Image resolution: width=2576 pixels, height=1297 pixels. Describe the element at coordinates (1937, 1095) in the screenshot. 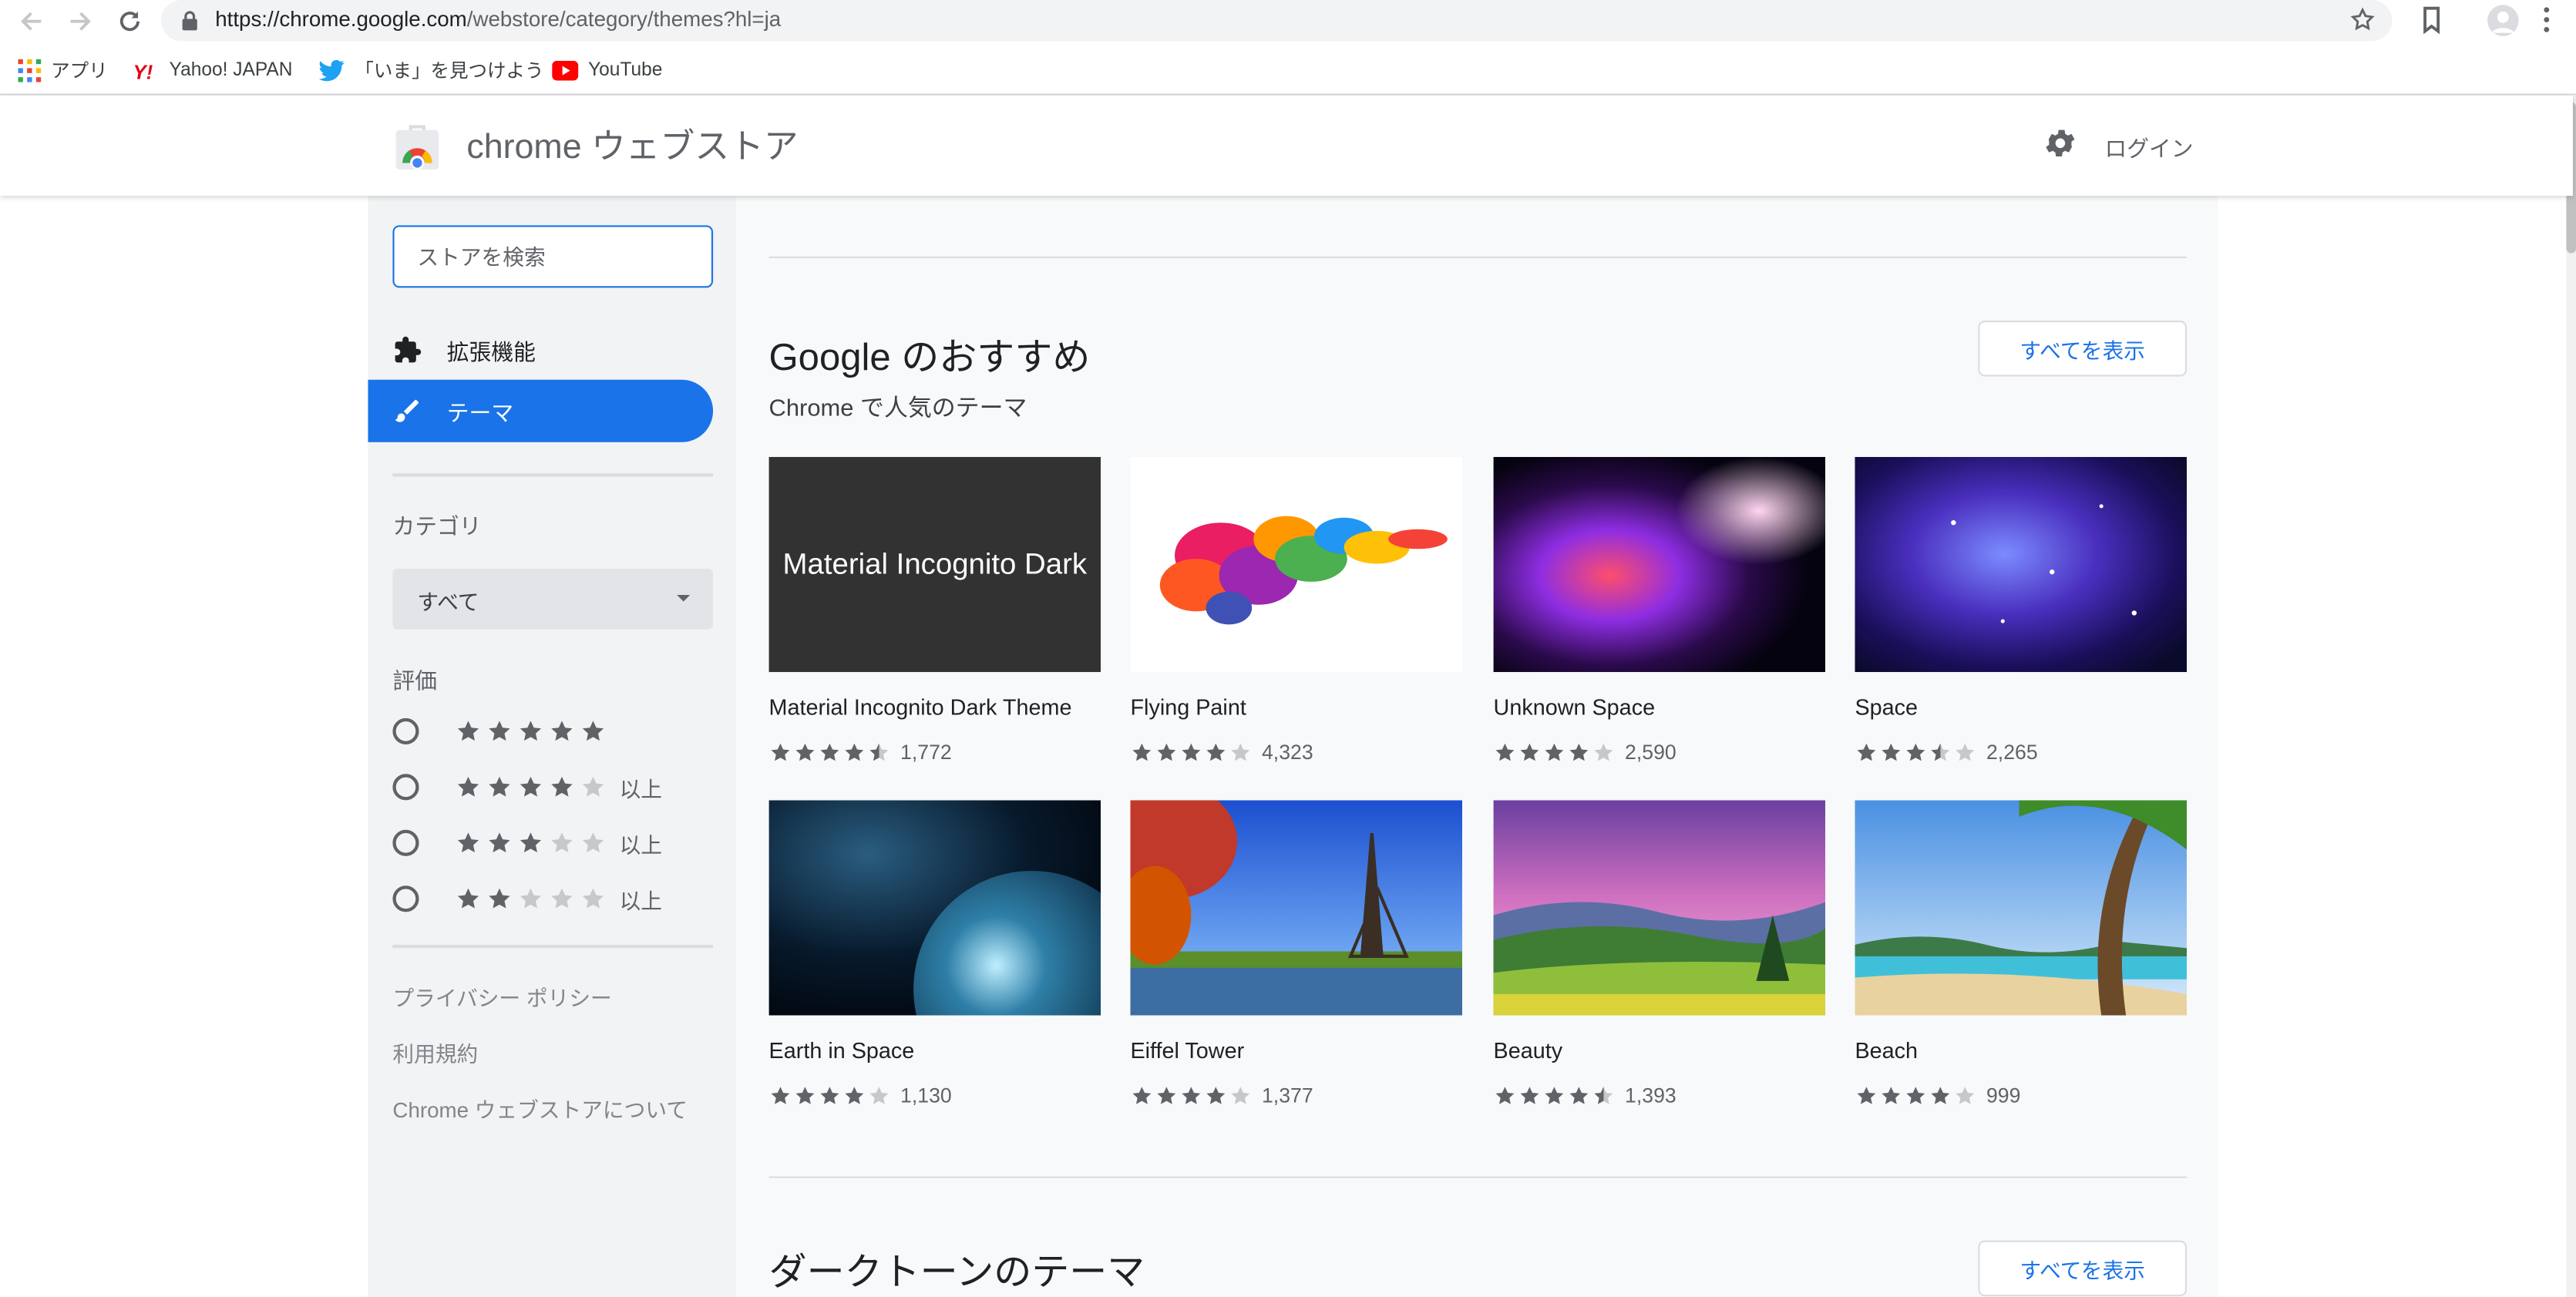

I see `theme-rating: 999` at that location.